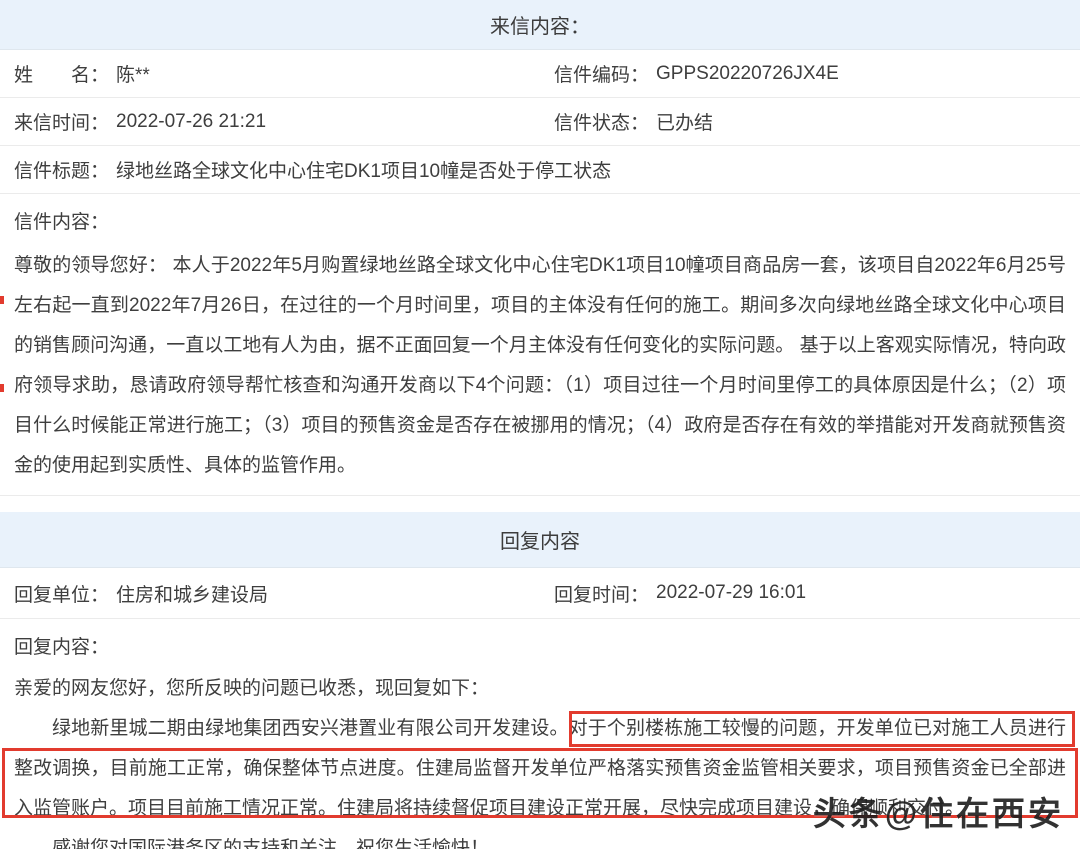 Image resolution: width=1080 pixels, height=849 pixels. What do you see at coordinates (271, 843) in the screenshot?
I see `reply-paragraph-closing: 感谢您对国际港务区的支持和关注。祝您生活愉快！` at bounding box center [271, 843].